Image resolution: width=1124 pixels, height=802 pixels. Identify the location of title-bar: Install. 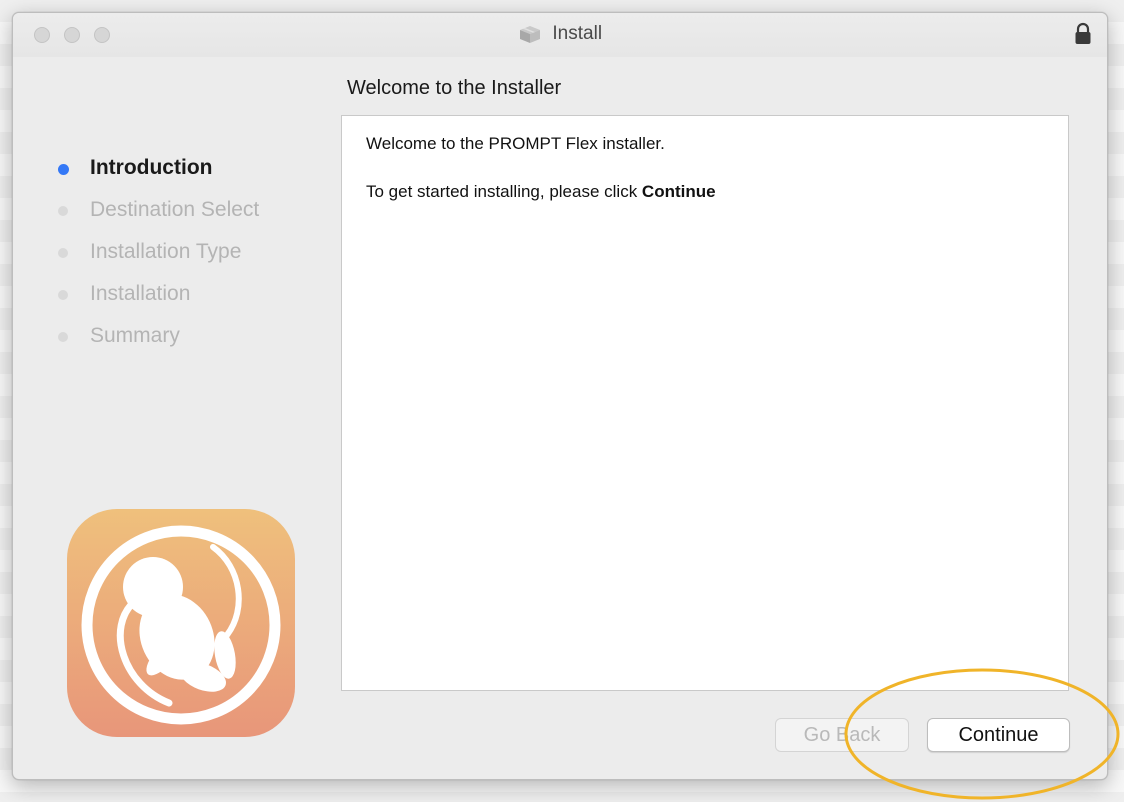
(560, 35).